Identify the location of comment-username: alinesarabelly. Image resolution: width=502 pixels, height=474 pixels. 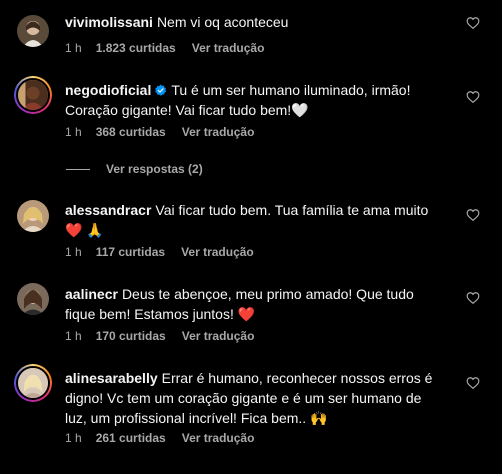
(111, 378).